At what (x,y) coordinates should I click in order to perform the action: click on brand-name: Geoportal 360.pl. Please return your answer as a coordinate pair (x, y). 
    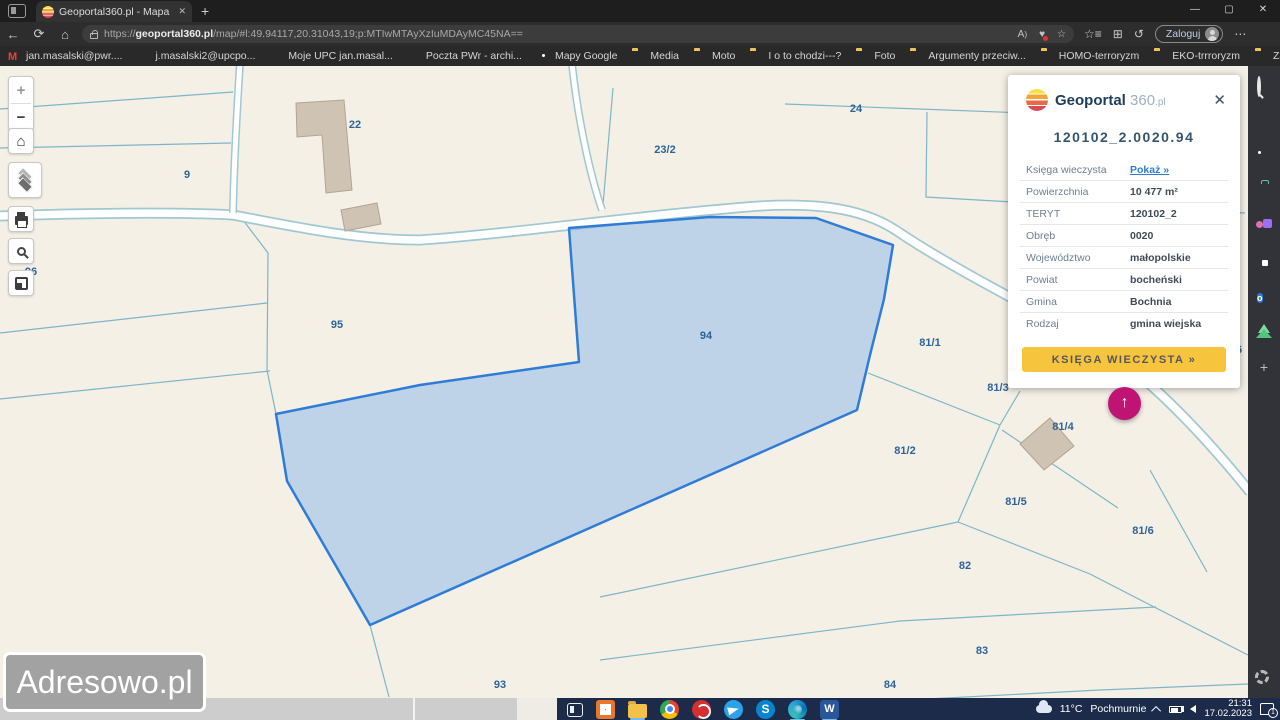
    Looking at the image, I should click on (1110, 100).